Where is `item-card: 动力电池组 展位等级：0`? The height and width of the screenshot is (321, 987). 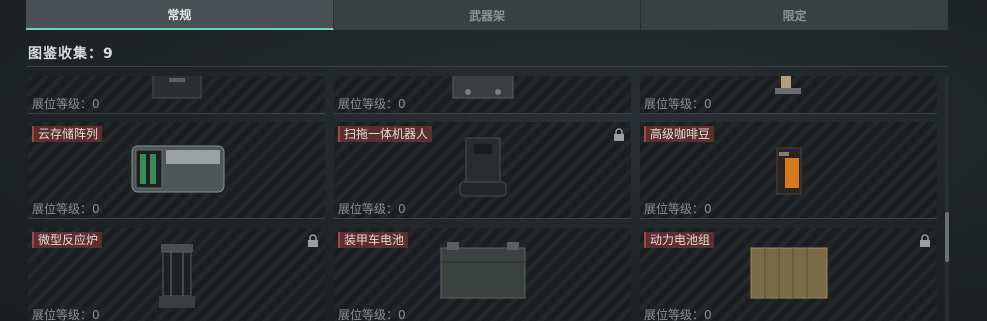
item-card: 动力电池组 展位等级：0 is located at coordinates (788, 274).